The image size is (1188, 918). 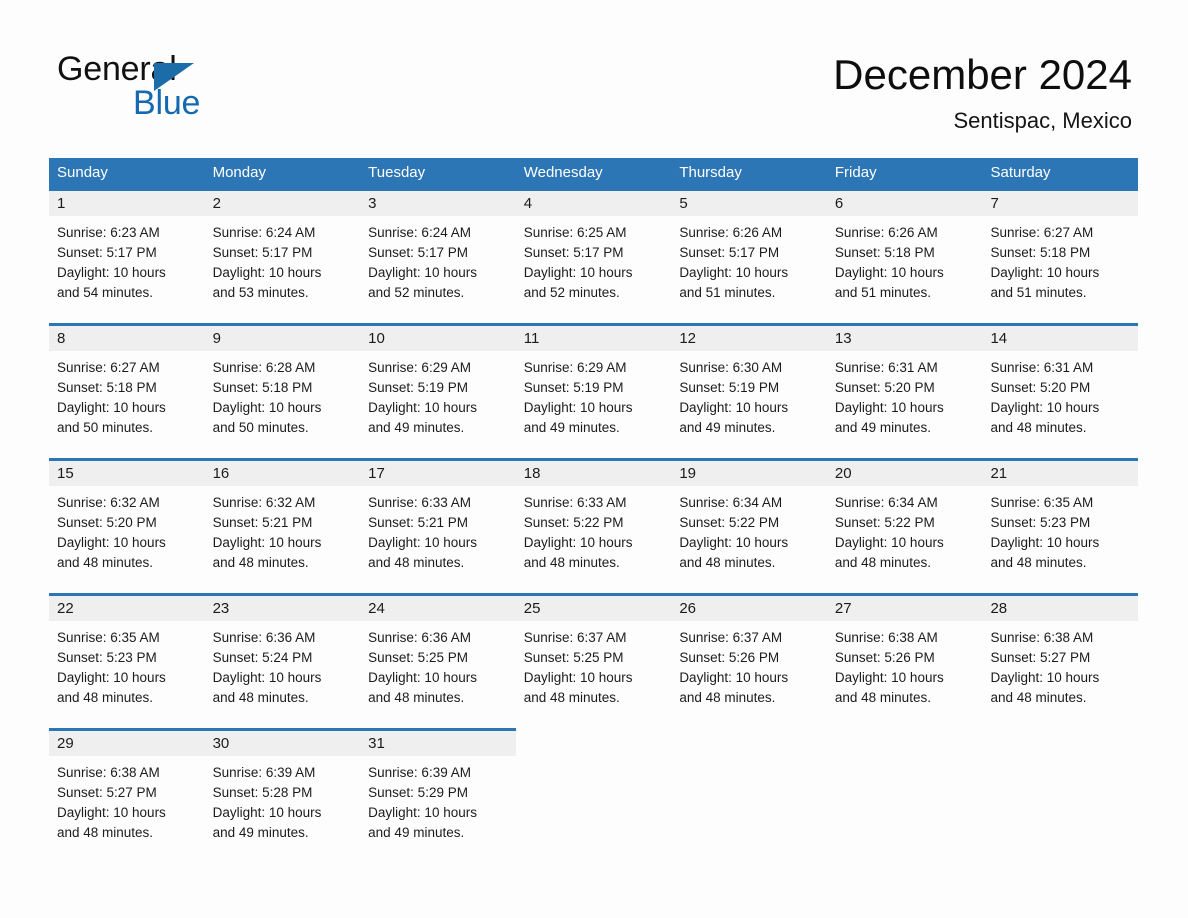 What do you see at coordinates (372, 203) in the screenshot?
I see `day-number: 3` at bounding box center [372, 203].